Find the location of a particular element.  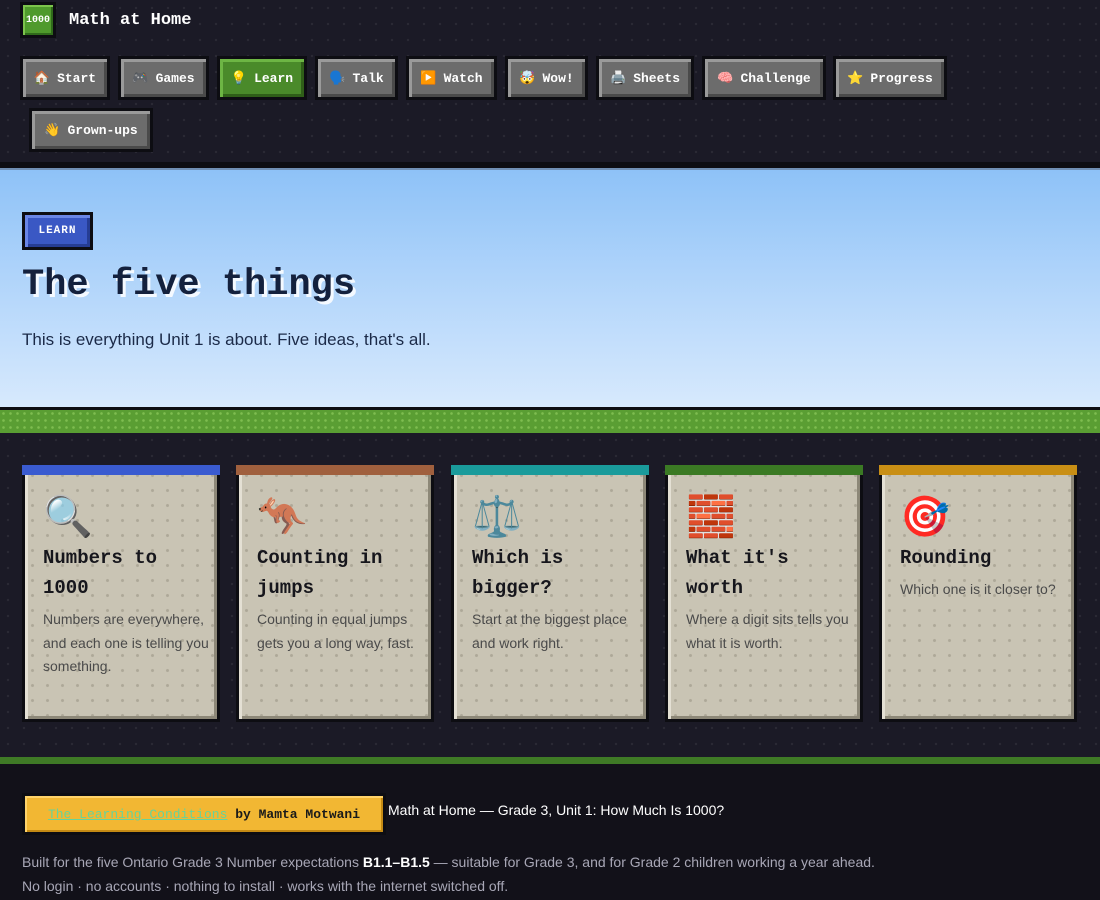

nav-games-button: 🎮 Games is located at coordinates (163, 78).